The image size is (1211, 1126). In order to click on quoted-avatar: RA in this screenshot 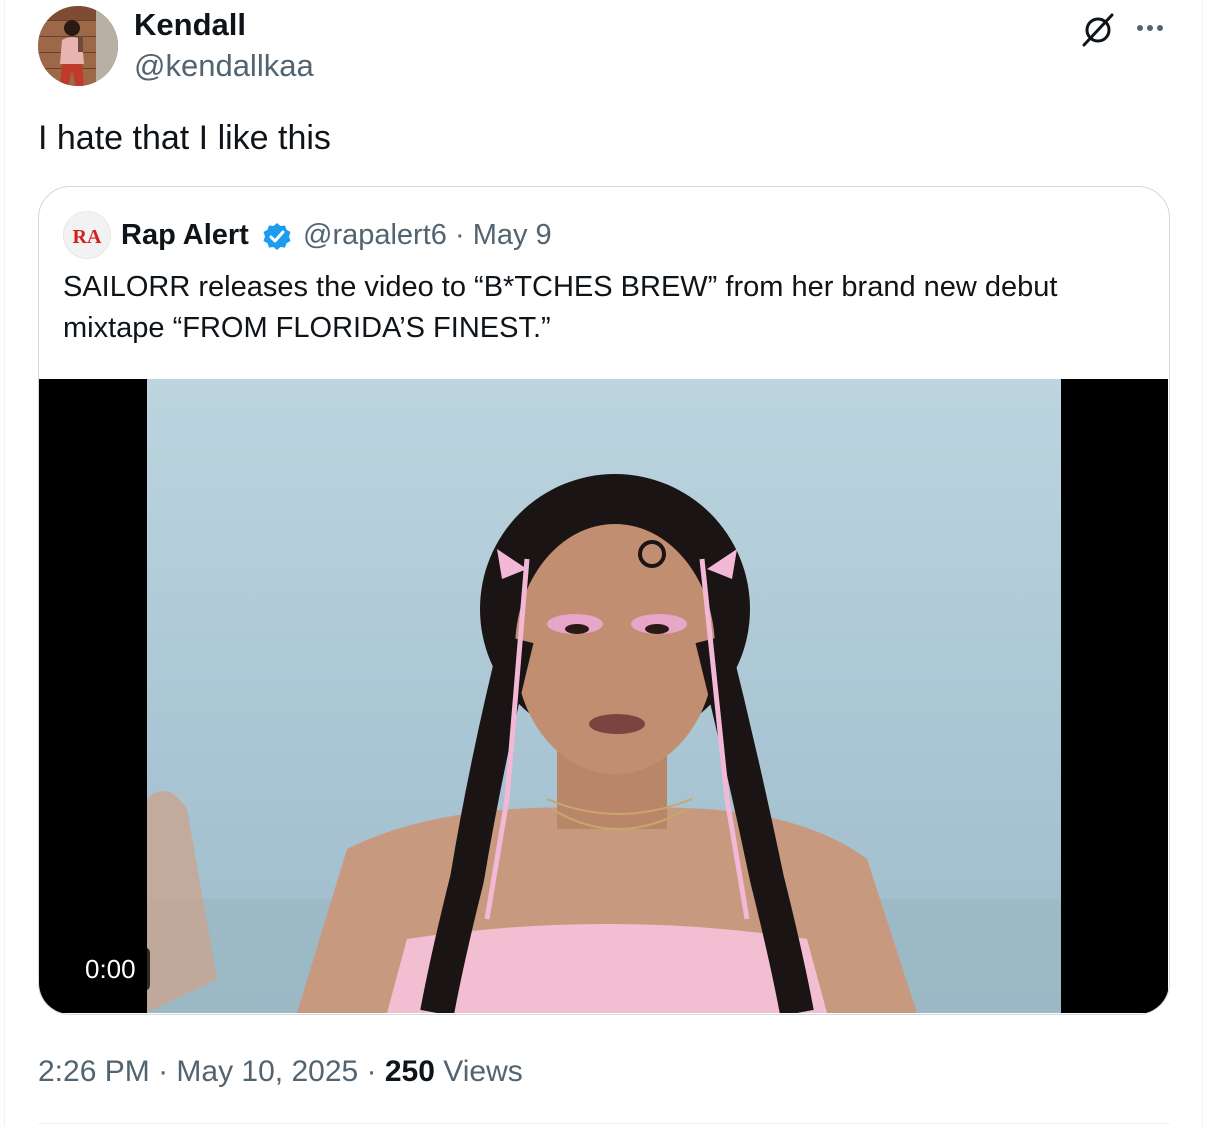, I will do `click(87, 235)`.